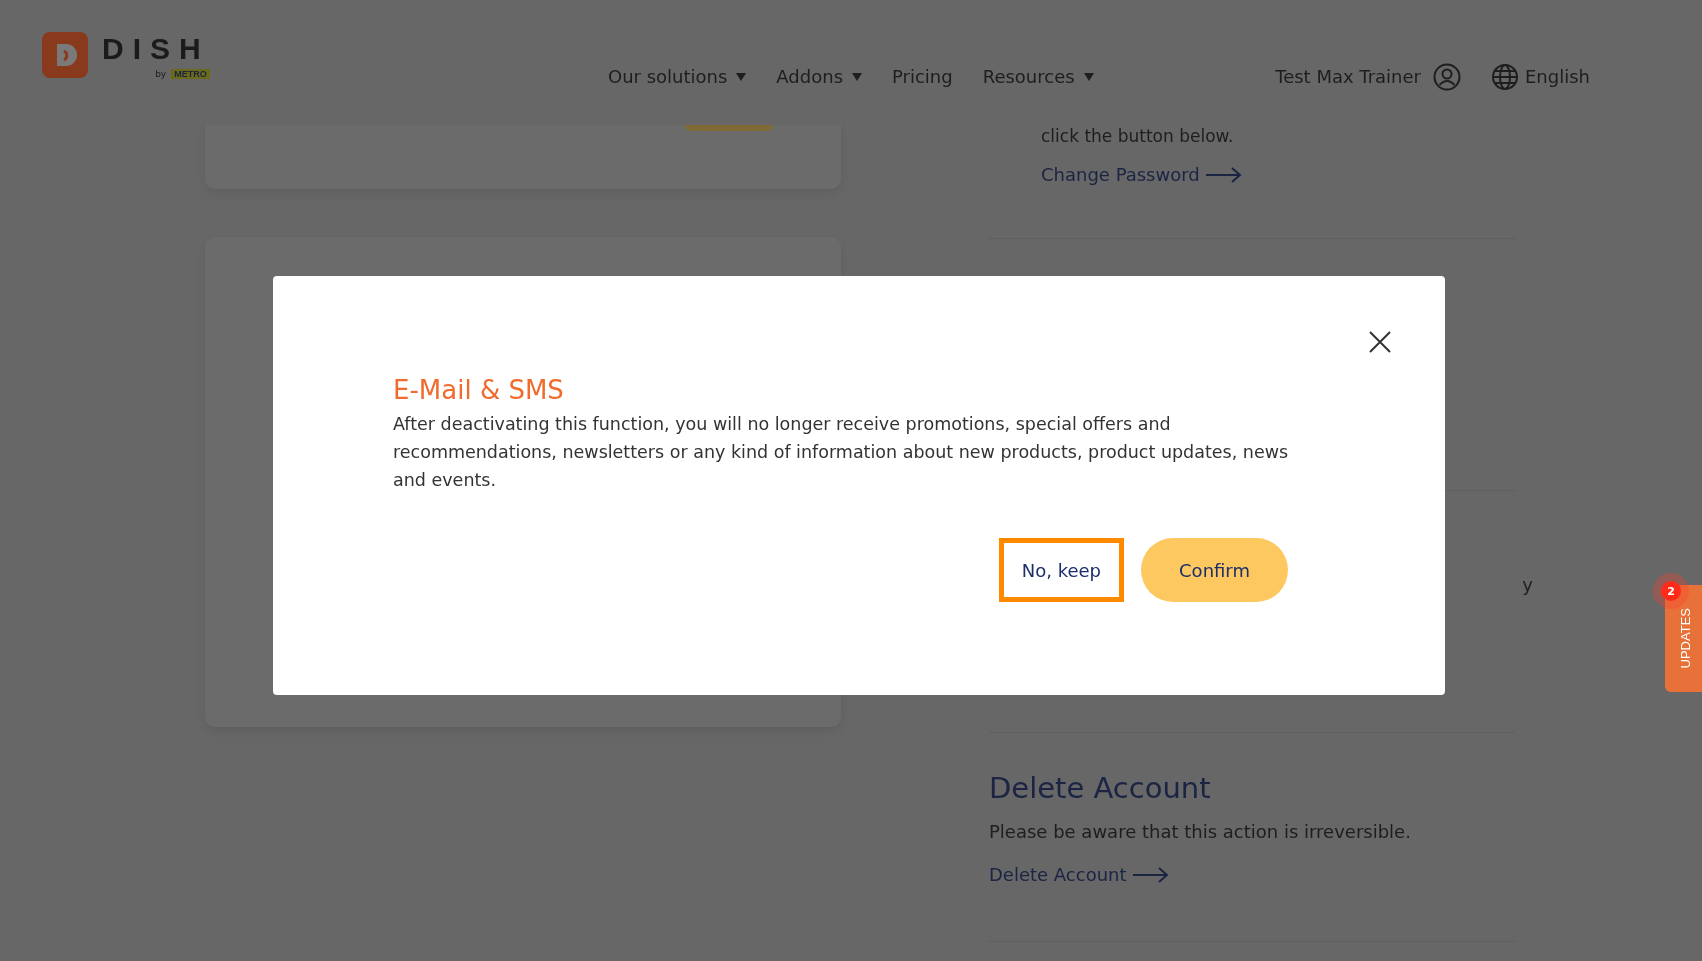 The height and width of the screenshot is (961, 1702). I want to click on notification-badge: 2, so click(1671, 591).